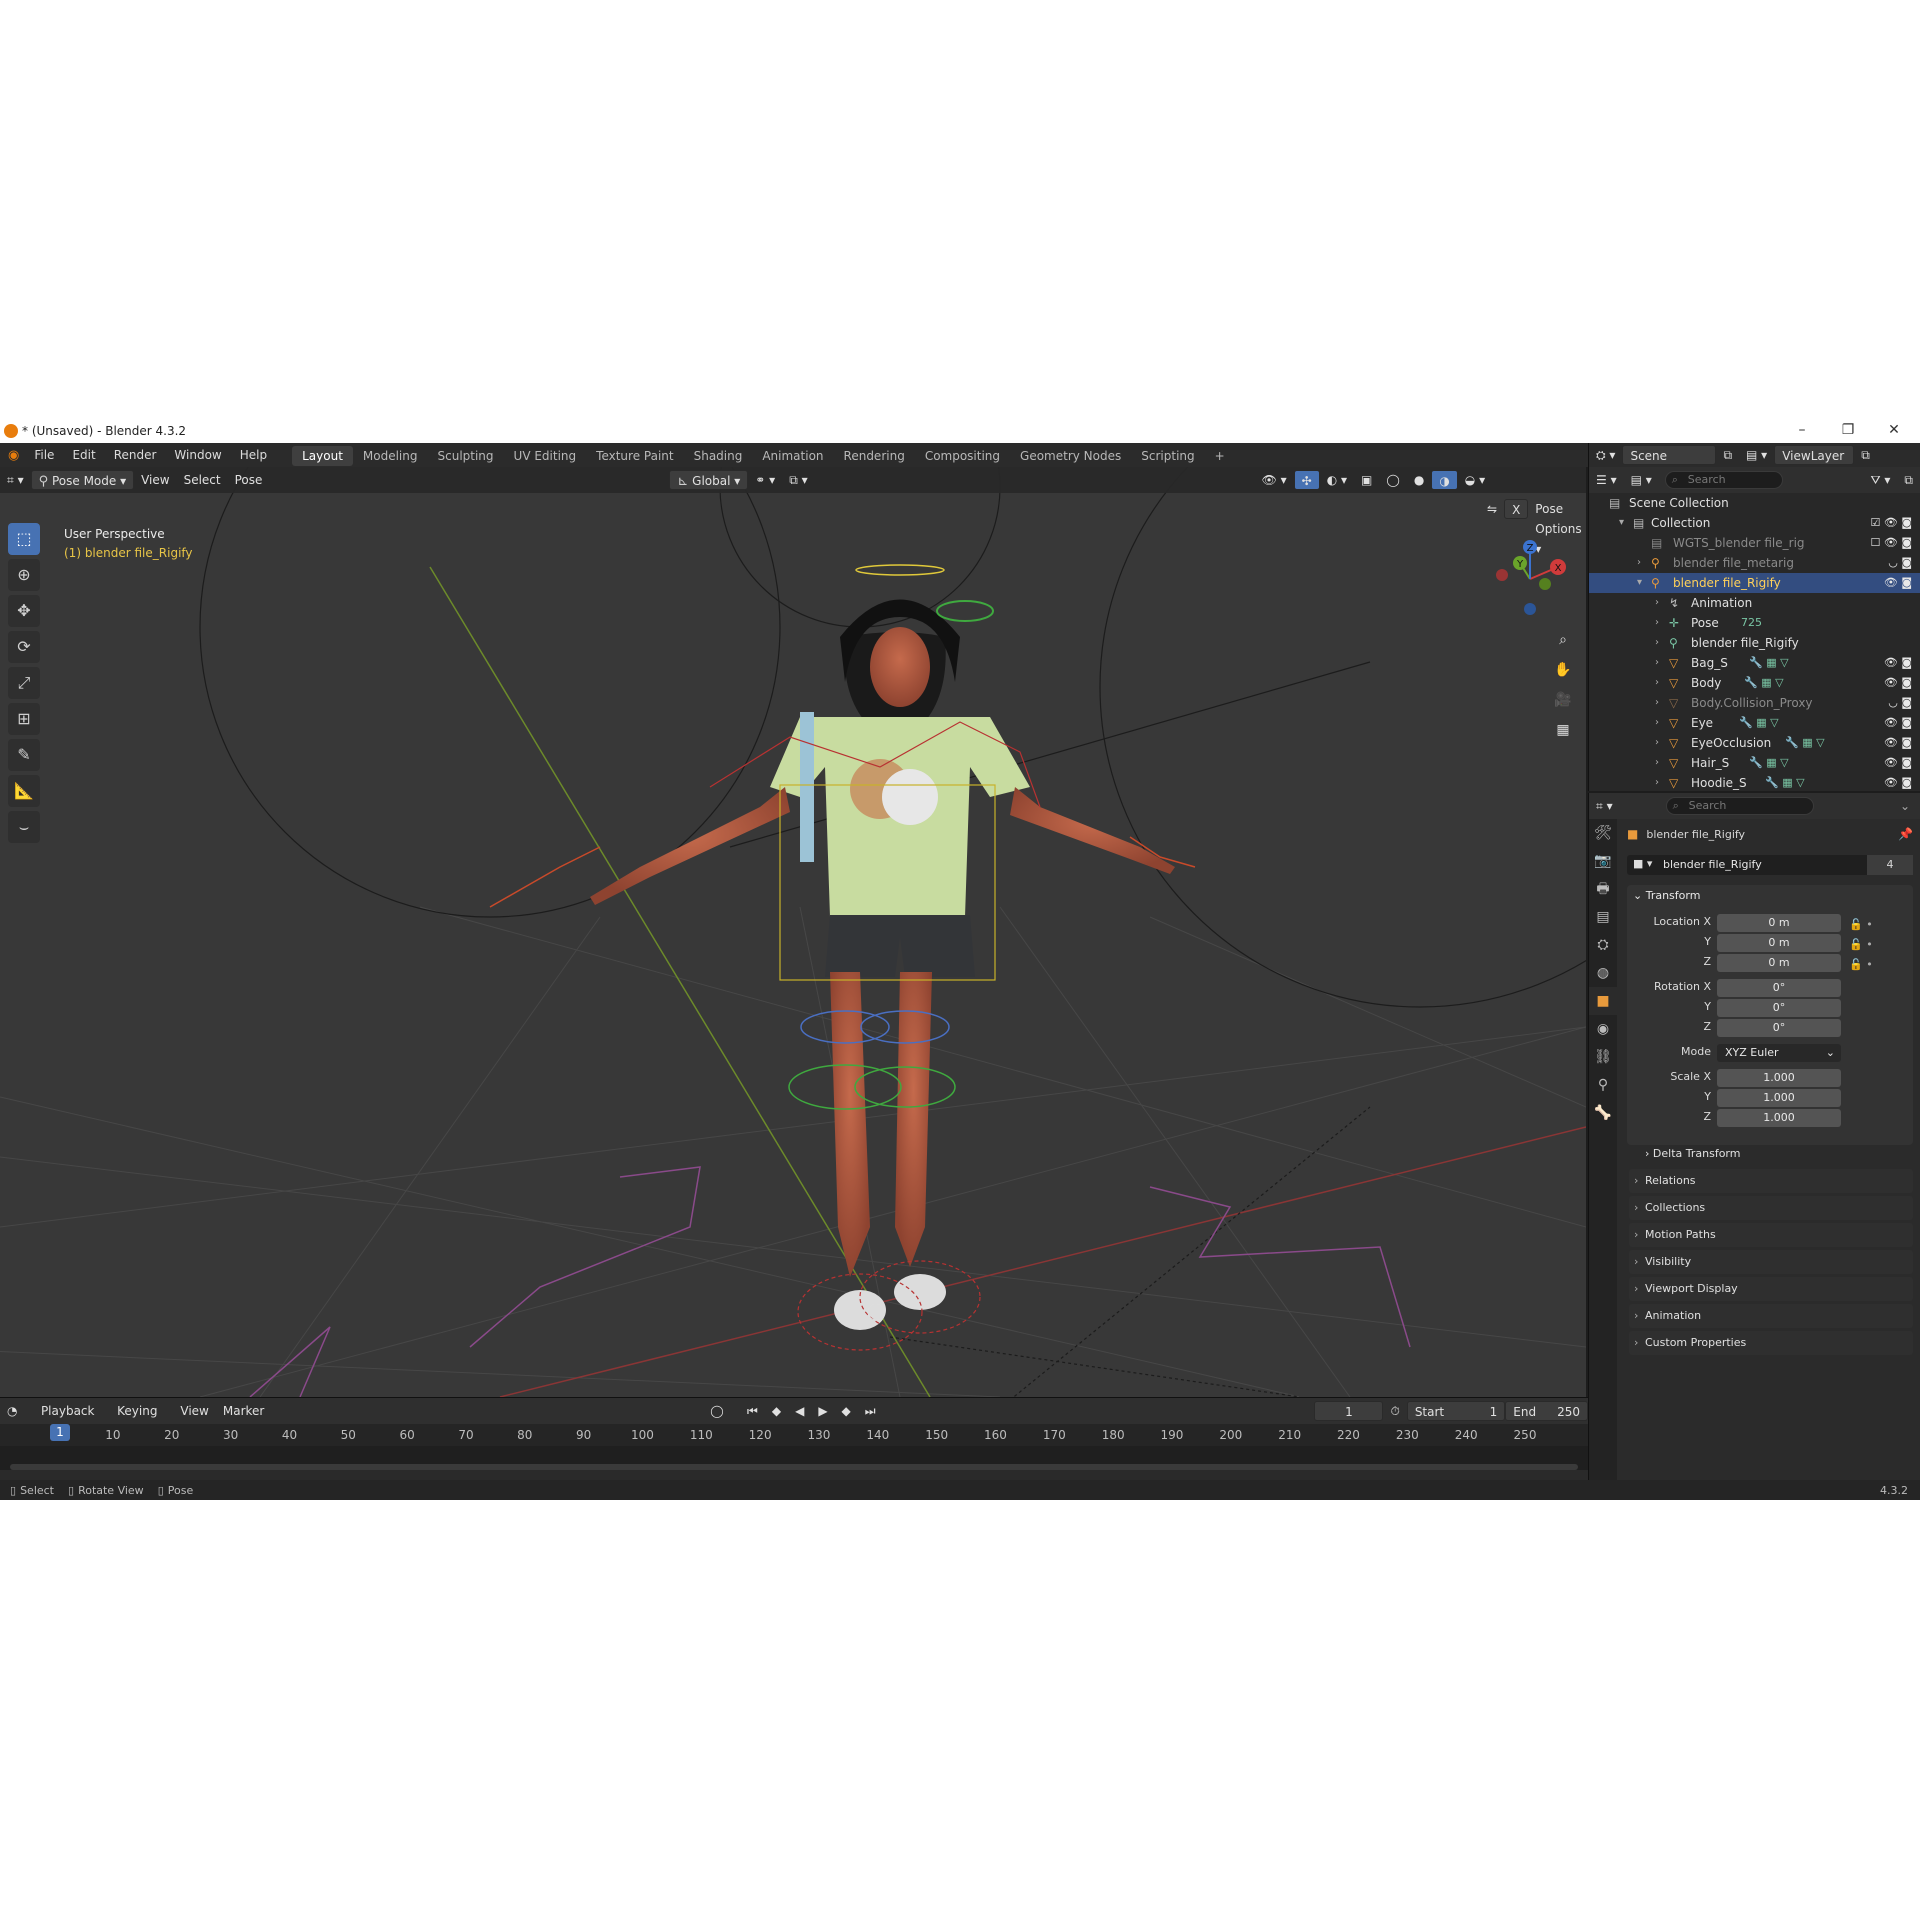 The height and width of the screenshot is (1920, 1920). I want to click on gizmo-toggle-icon: ✣, so click(1306, 480).